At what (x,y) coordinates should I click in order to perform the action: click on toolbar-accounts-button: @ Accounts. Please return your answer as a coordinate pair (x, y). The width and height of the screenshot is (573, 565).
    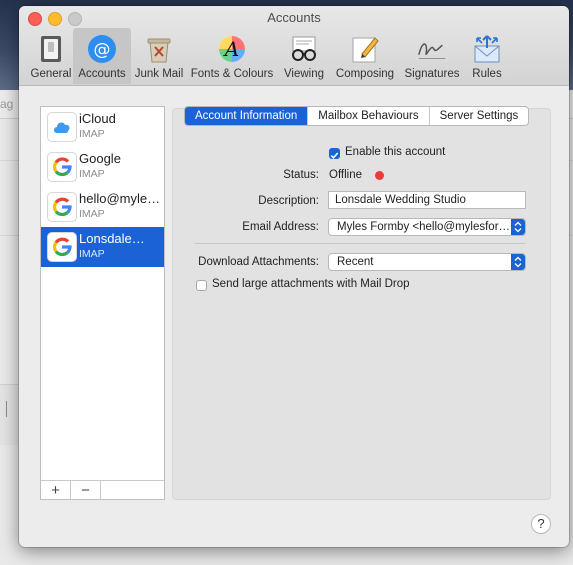
    Looking at the image, I should click on (102, 56).